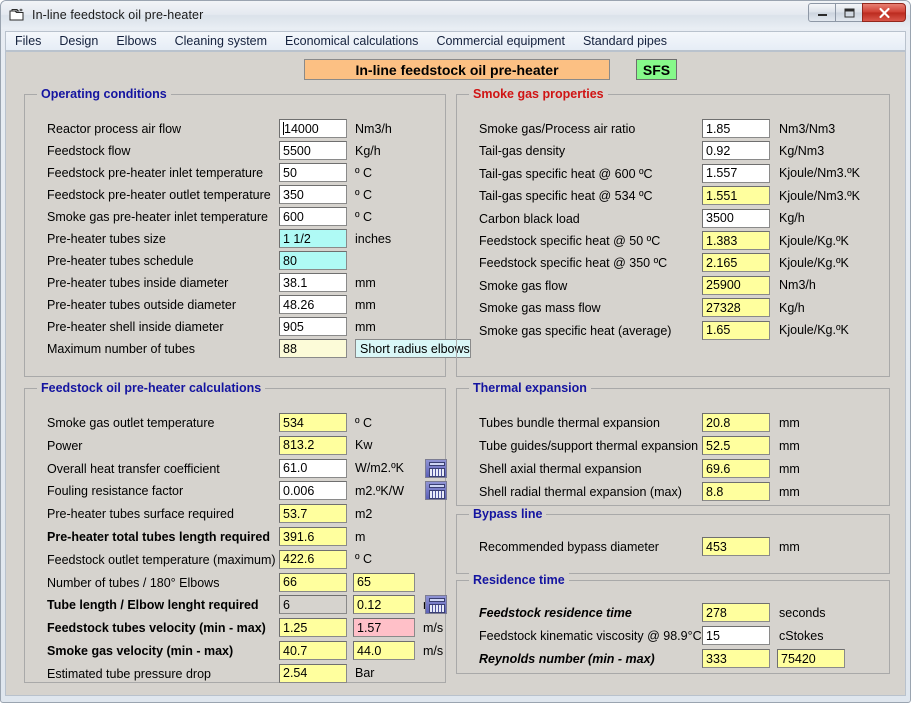  Describe the element at coordinates (433, 650) in the screenshot. I see `unit-smoke-gas-velocity-min-max: m/s` at that location.